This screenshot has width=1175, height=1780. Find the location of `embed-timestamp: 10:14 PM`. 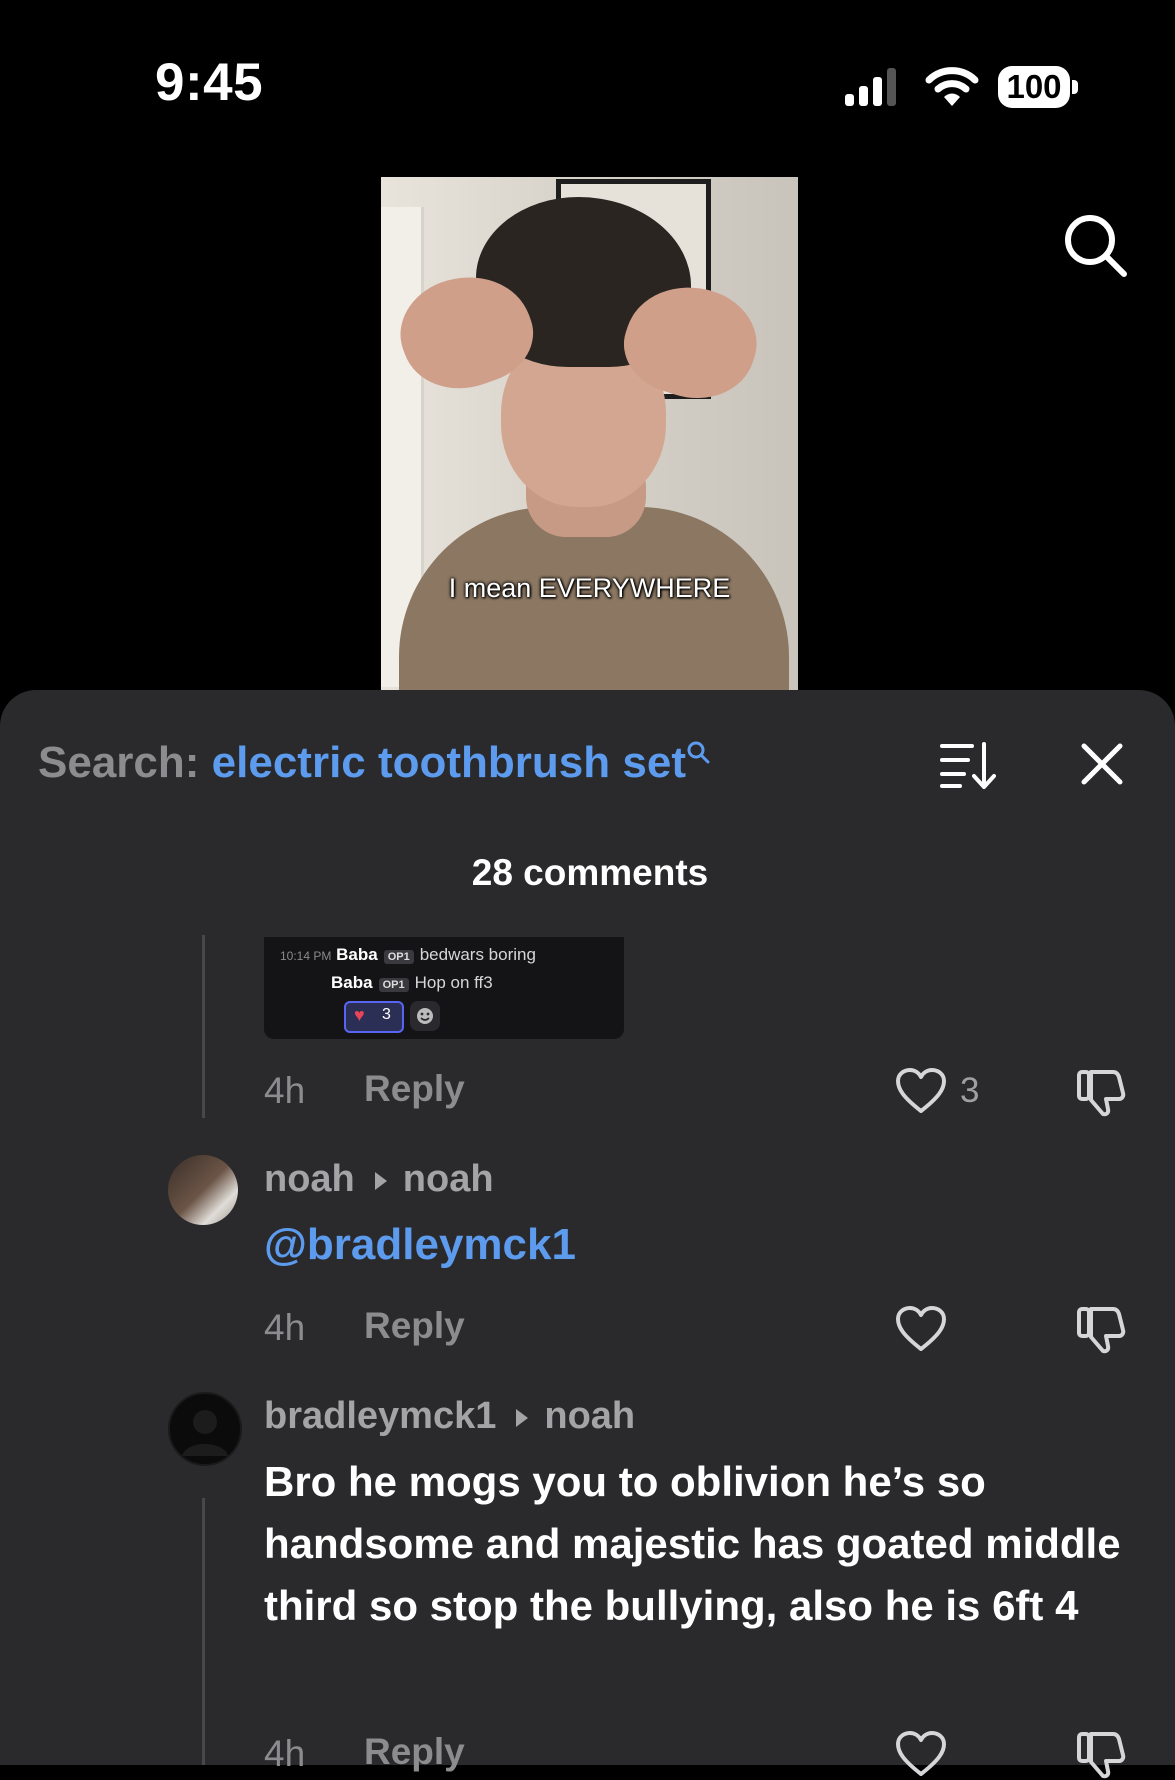

embed-timestamp: 10:14 PM is located at coordinates (306, 956).